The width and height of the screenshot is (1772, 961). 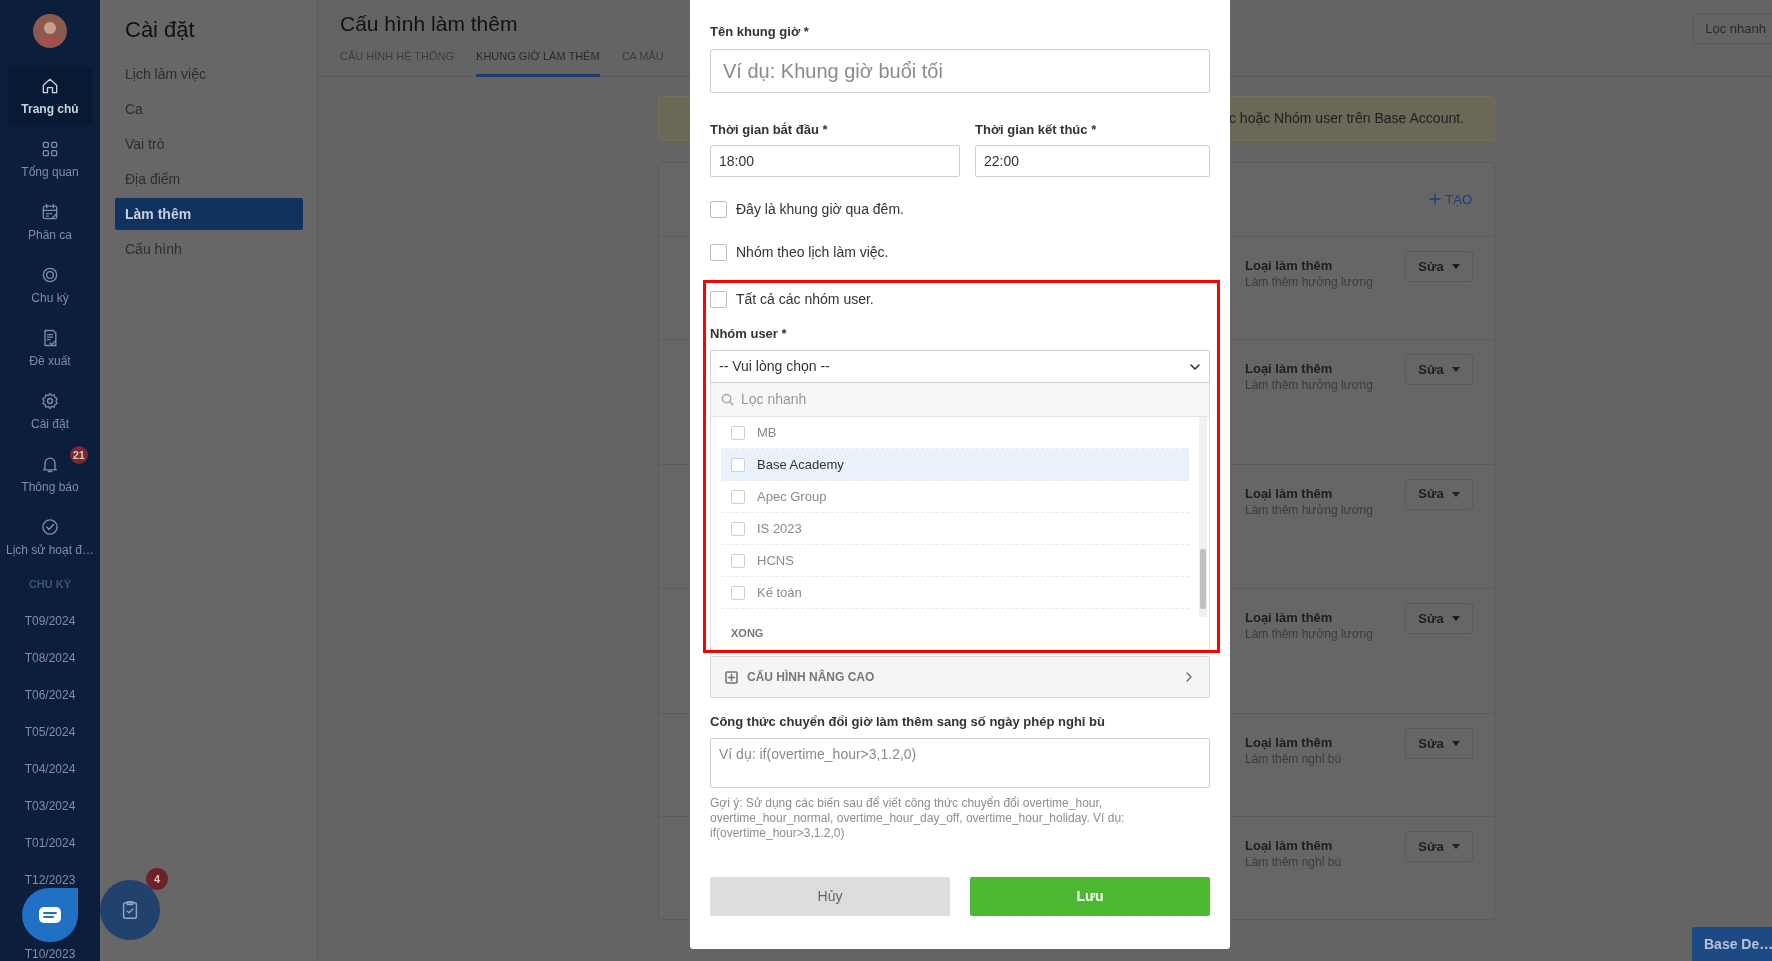 What do you see at coordinates (908, 722) in the screenshot?
I see `field-label: Công thức chuyển đổi giờ làm thêm sang số ngày phép nghỉ bù` at bounding box center [908, 722].